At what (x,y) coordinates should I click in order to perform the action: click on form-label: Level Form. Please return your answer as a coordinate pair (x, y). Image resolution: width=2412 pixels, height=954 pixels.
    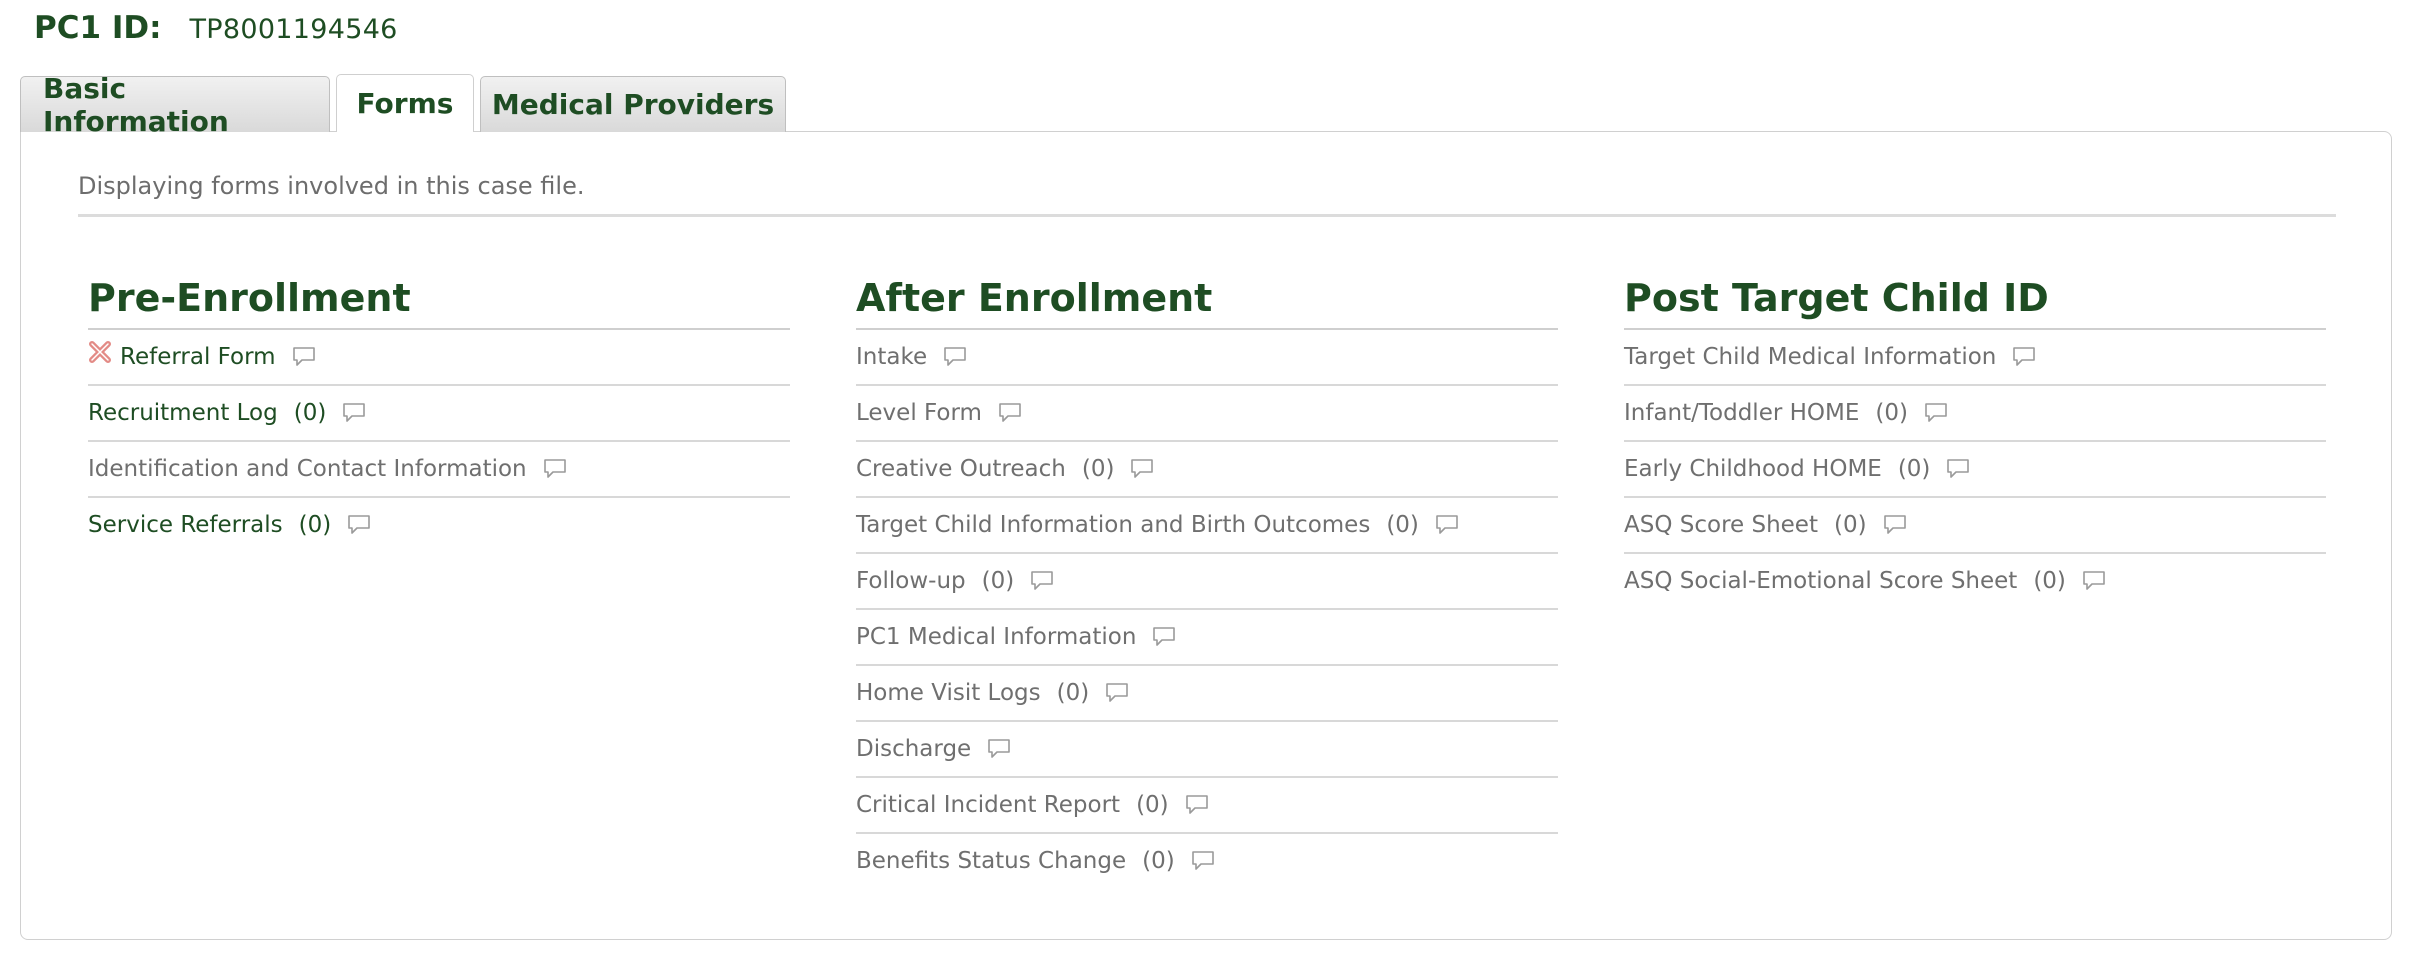
    Looking at the image, I should click on (919, 413).